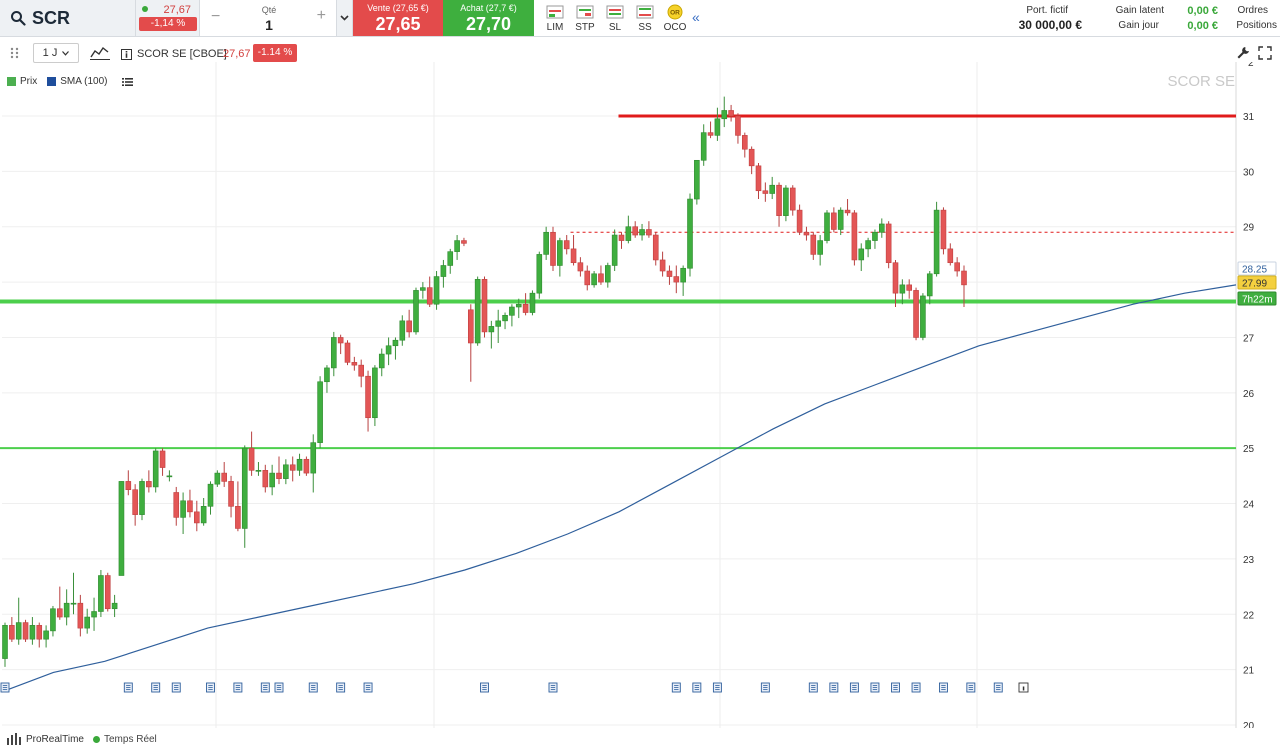  Describe the element at coordinates (68, 18) in the screenshot. I see `symbol-search: SCR` at that location.